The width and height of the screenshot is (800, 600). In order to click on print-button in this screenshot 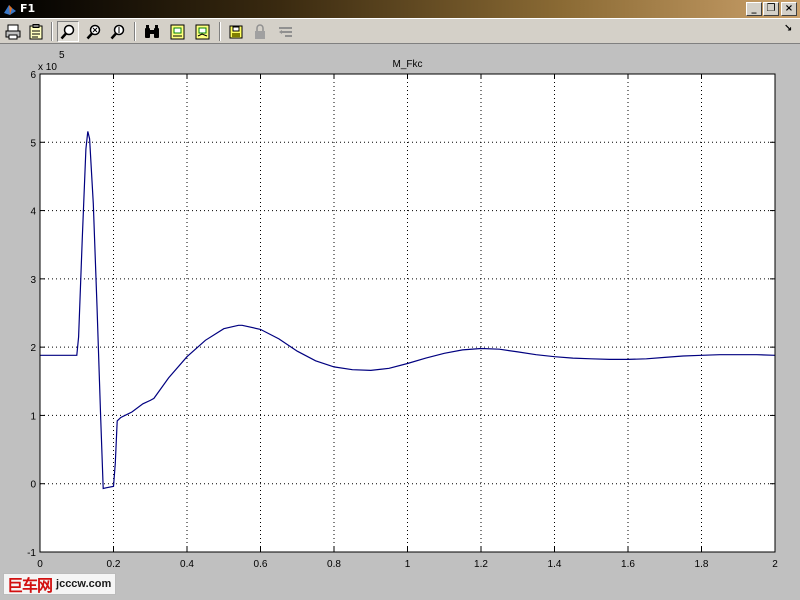, I will do `click(13, 31)`.